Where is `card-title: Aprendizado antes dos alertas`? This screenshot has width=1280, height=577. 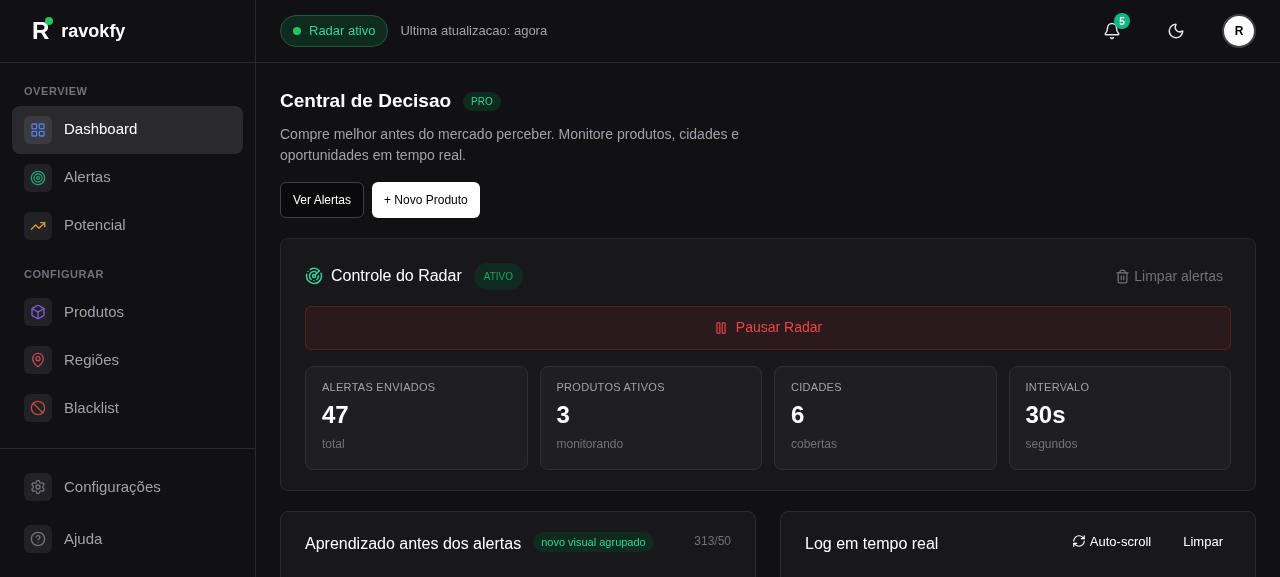 card-title: Aprendizado antes dos alertas is located at coordinates (413, 543).